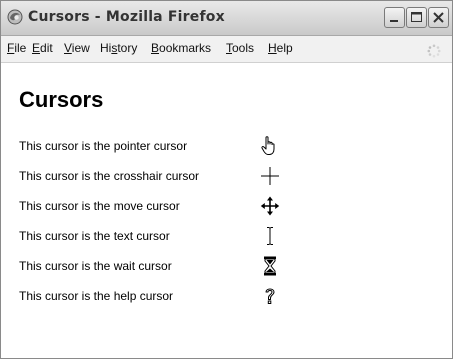 This screenshot has width=453, height=359. I want to click on minimize-button, so click(394, 17).